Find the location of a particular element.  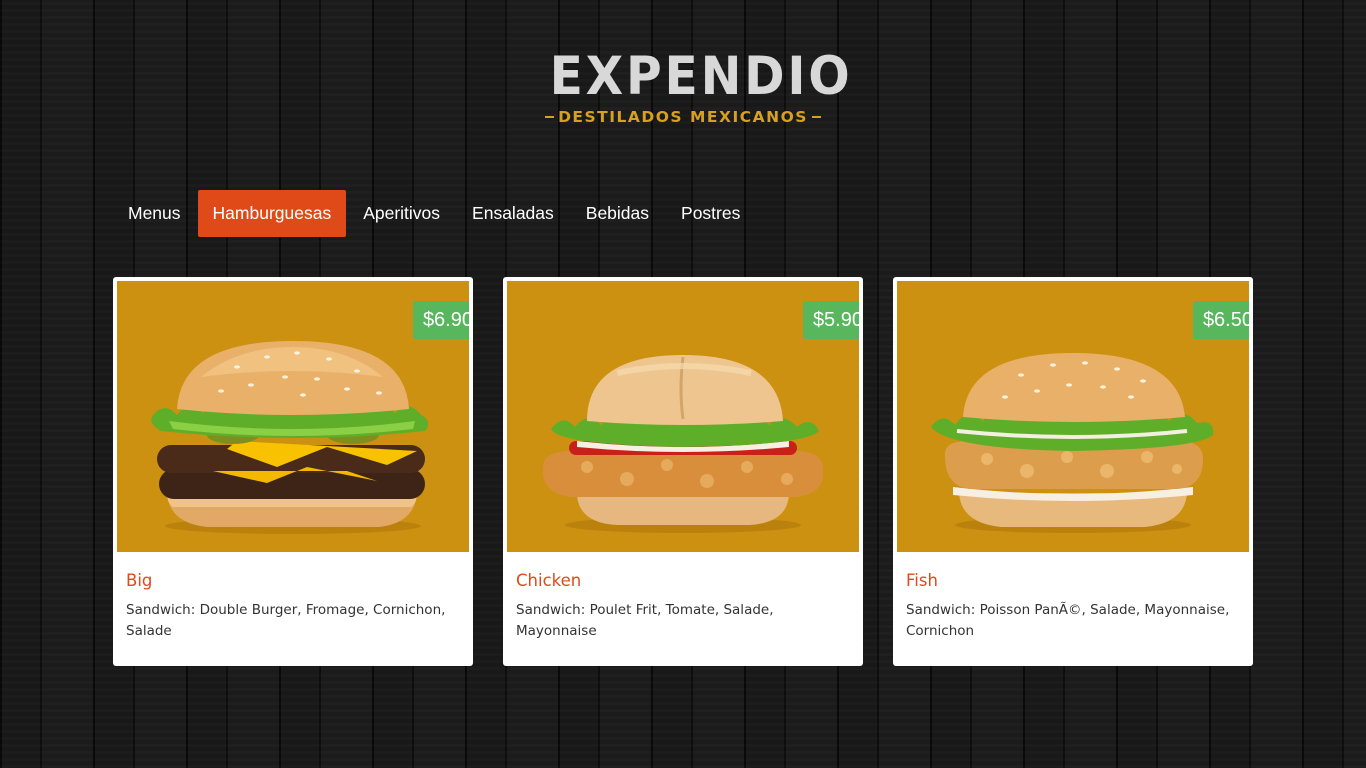

product-image: $5.90 is located at coordinates (683, 416).